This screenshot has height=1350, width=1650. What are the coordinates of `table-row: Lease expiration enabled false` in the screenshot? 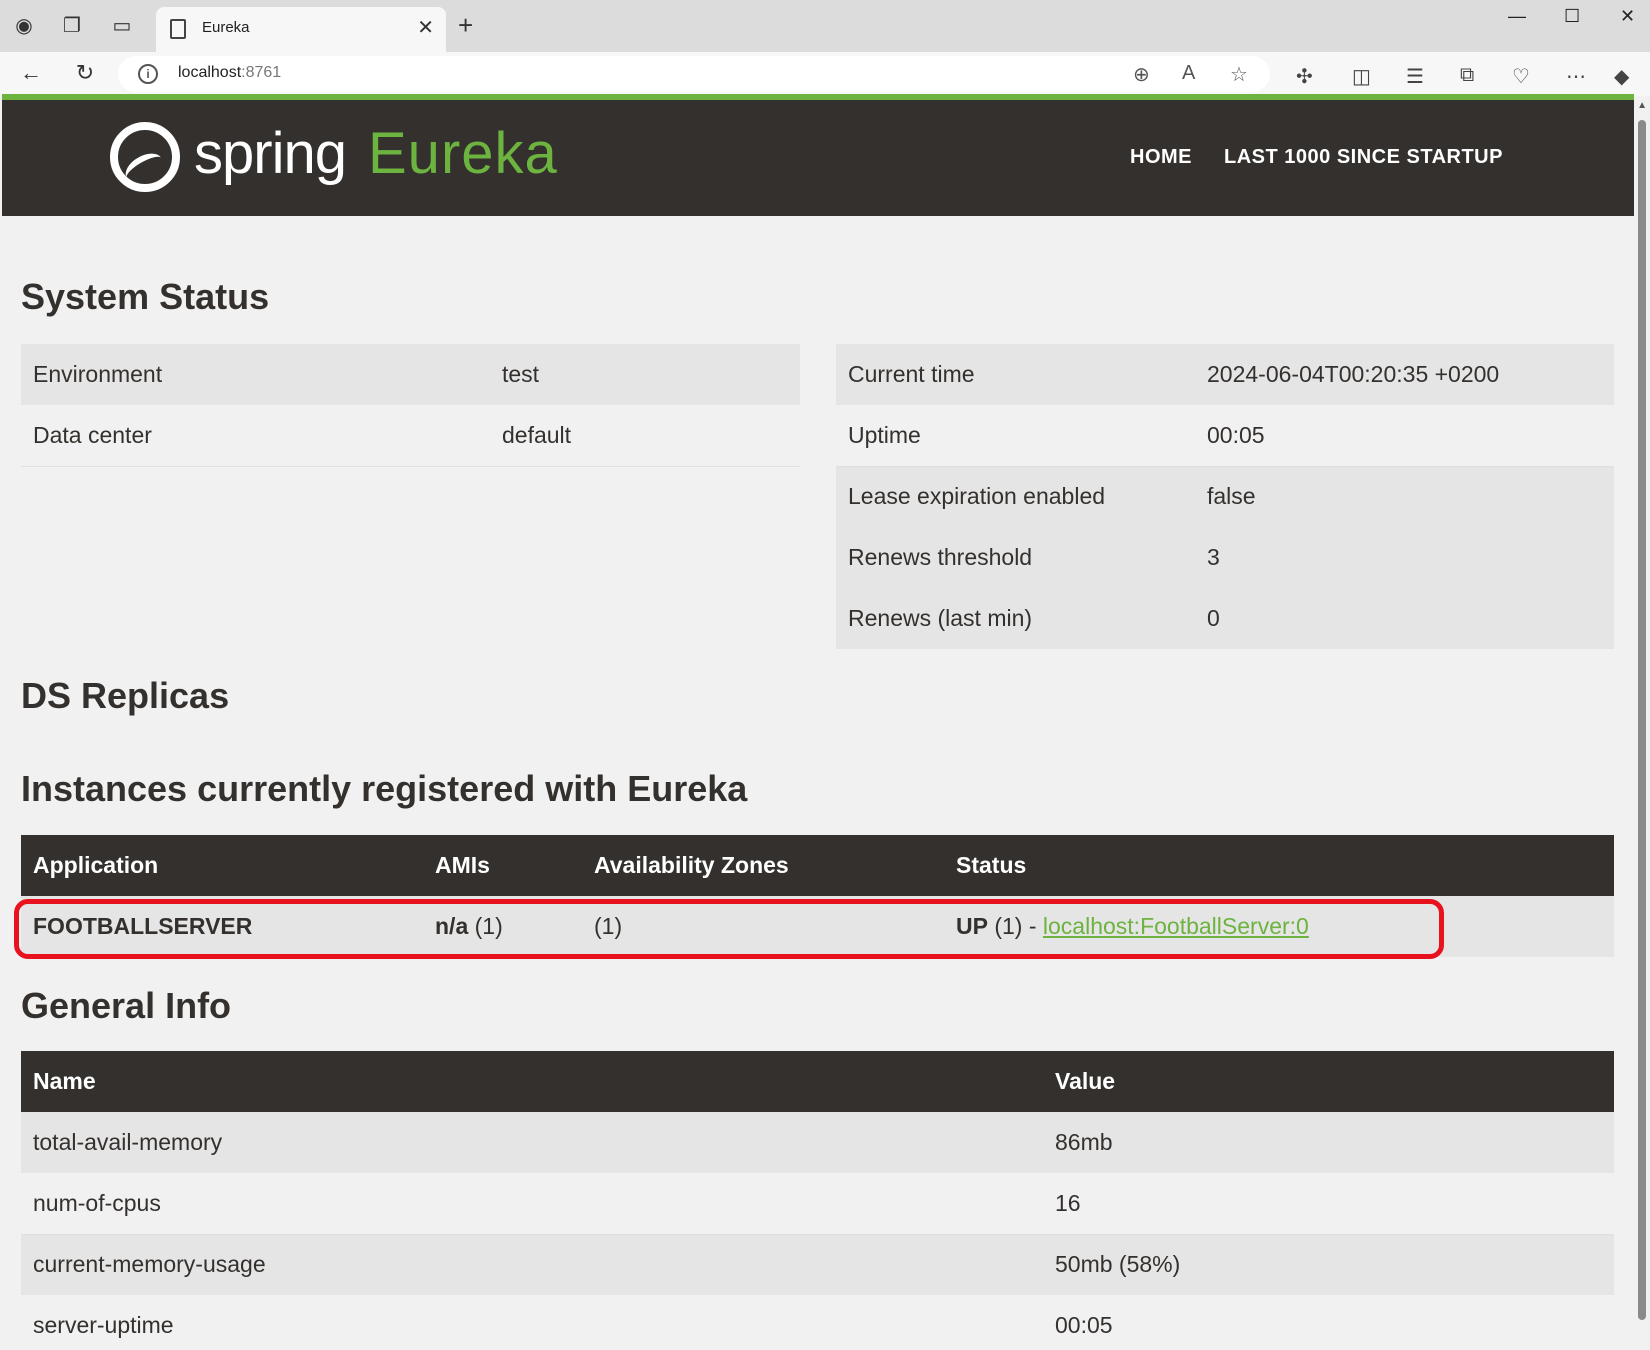 It's located at (1225, 496).